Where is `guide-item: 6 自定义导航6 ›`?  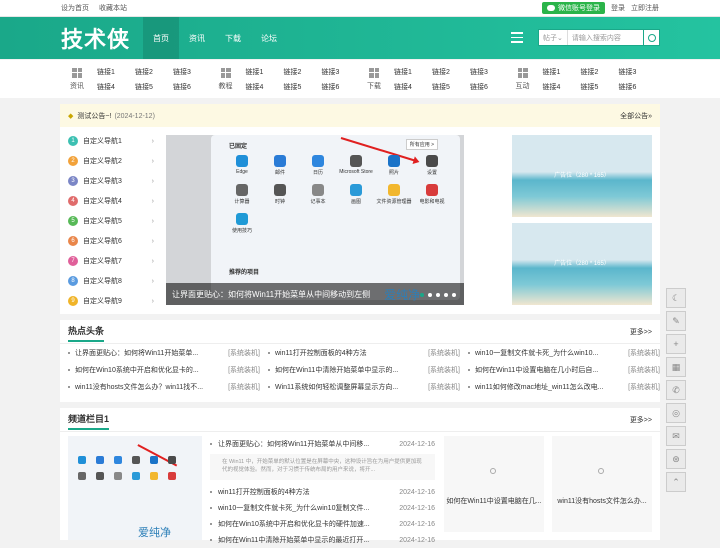 guide-item: 6 自定义导航6 › is located at coordinates (107, 241).